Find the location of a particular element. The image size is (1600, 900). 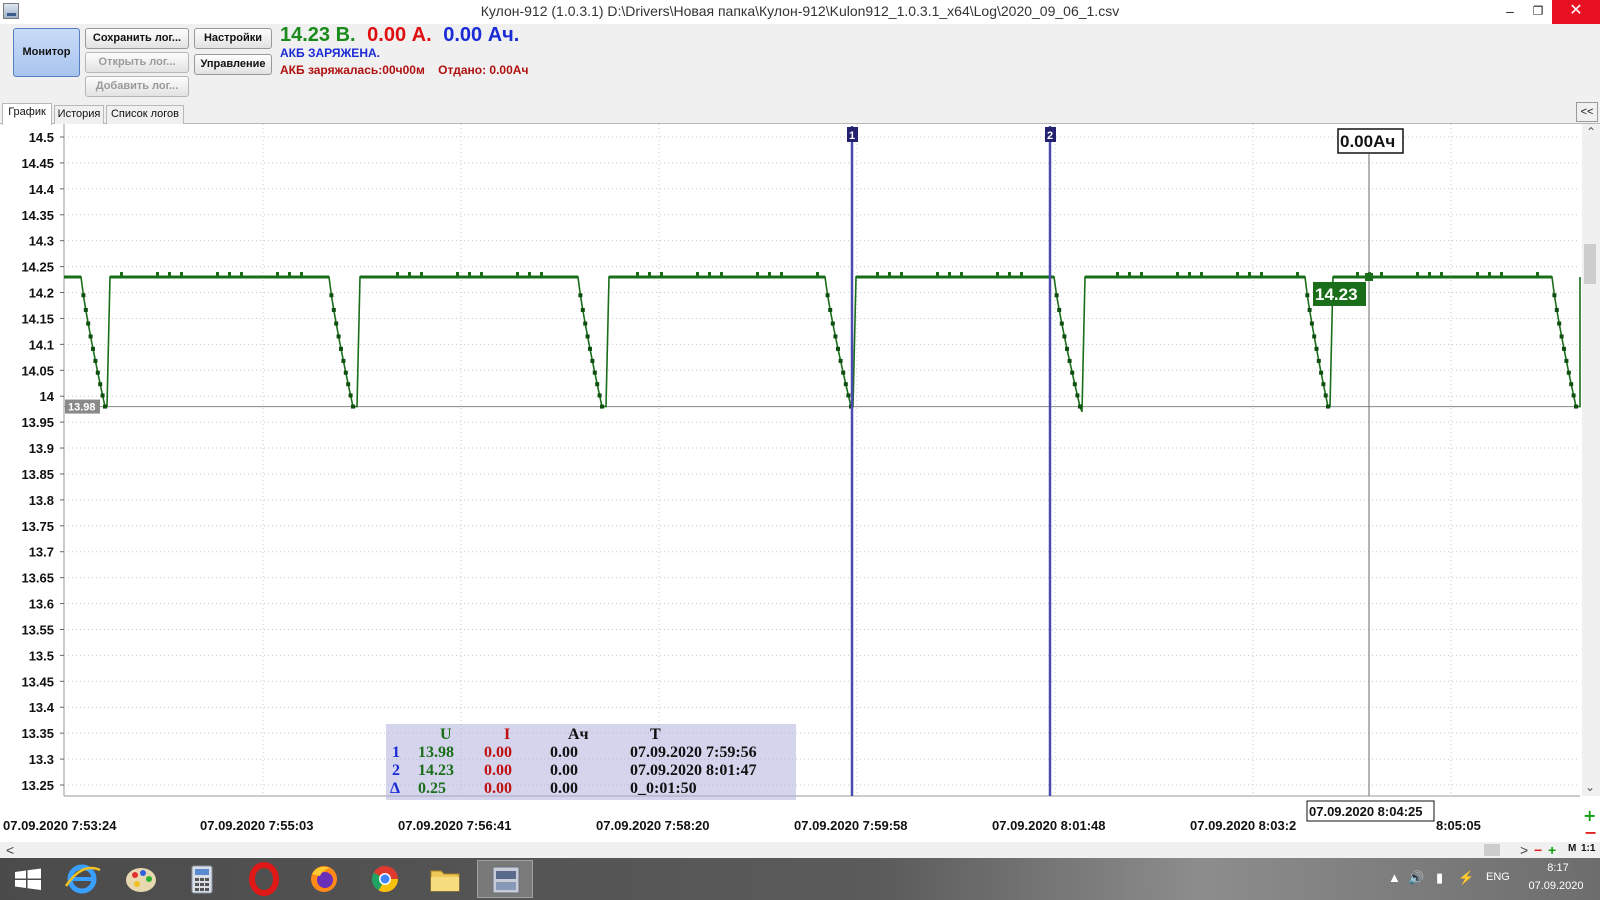

y-tick-label: 13.95 is located at coordinates (37, 422).